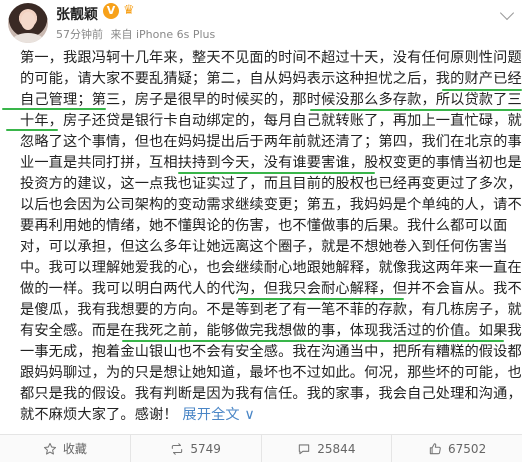  Describe the element at coordinates (111, 11) in the screenshot. I see `verified-badge-icon: V` at that location.